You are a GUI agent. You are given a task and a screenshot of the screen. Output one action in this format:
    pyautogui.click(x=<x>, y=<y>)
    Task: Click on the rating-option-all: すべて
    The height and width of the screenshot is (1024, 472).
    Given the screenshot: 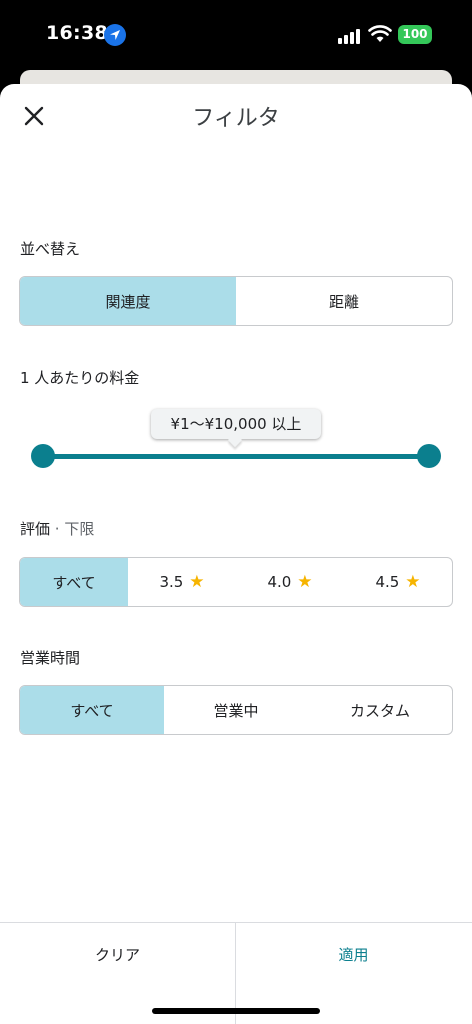 What is the action you would take?
    pyautogui.click(x=74, y=582)
    